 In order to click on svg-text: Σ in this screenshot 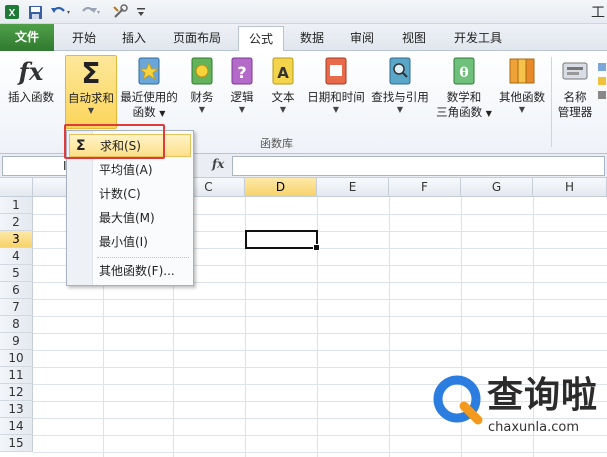, I will do `click(90, 72)`.